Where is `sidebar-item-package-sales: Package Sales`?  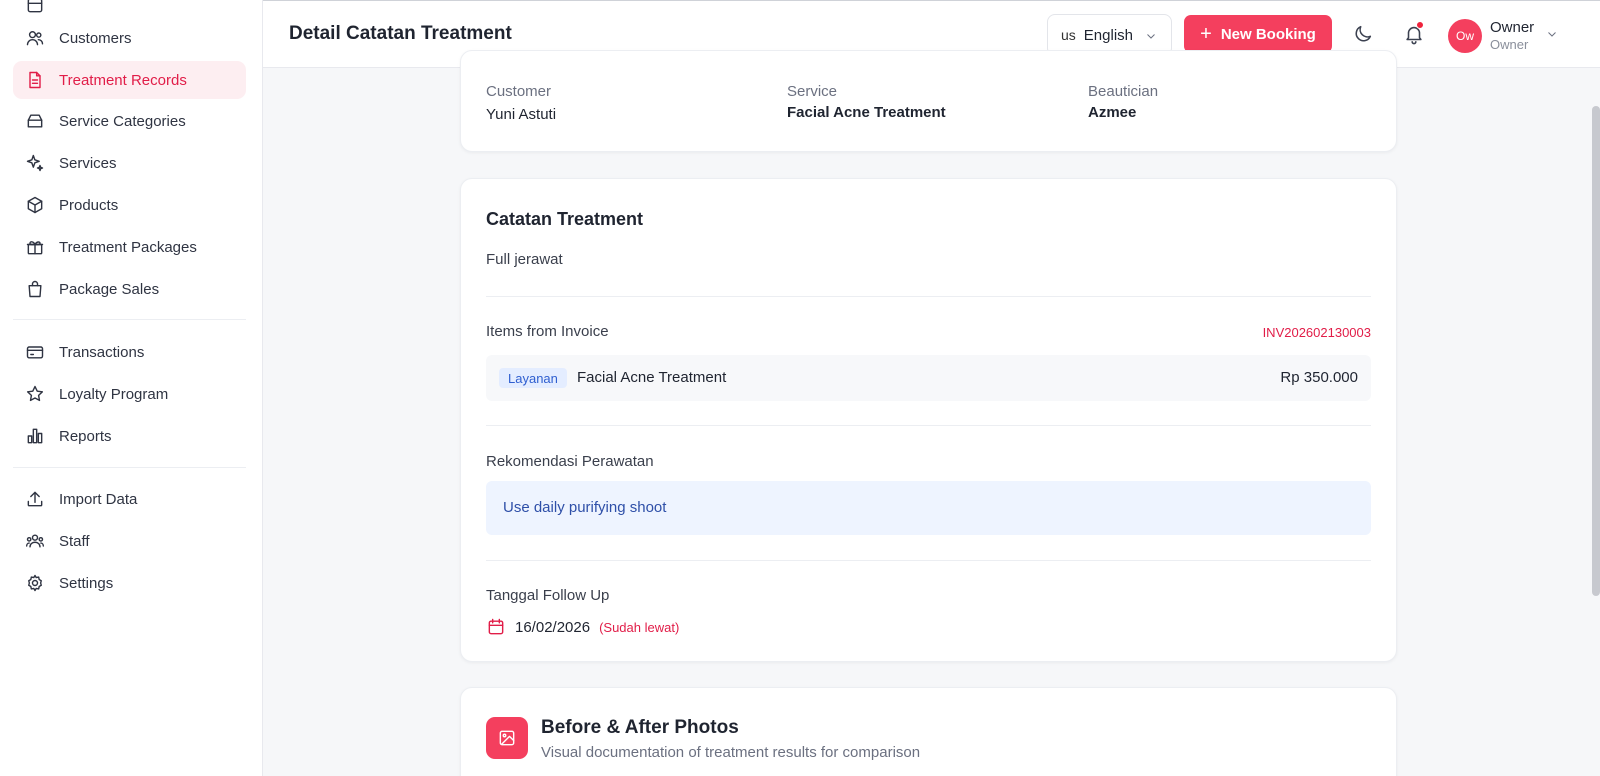 sidebar-item-package-sales: Package Sales is located at coordinates (129, 289).